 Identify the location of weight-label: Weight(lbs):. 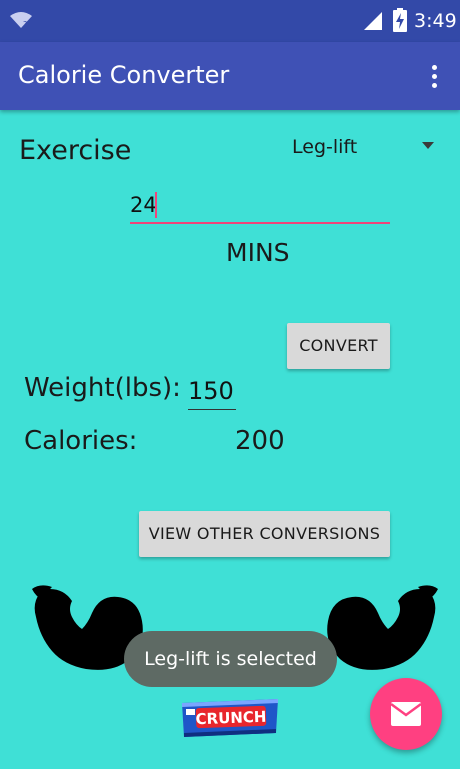
(102, 388).